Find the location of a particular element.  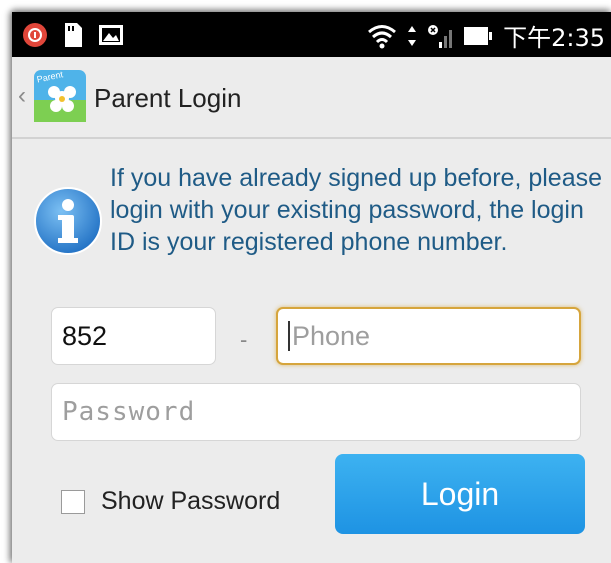

status-bar: 下午2:35 is located at coordinates (311, 34).